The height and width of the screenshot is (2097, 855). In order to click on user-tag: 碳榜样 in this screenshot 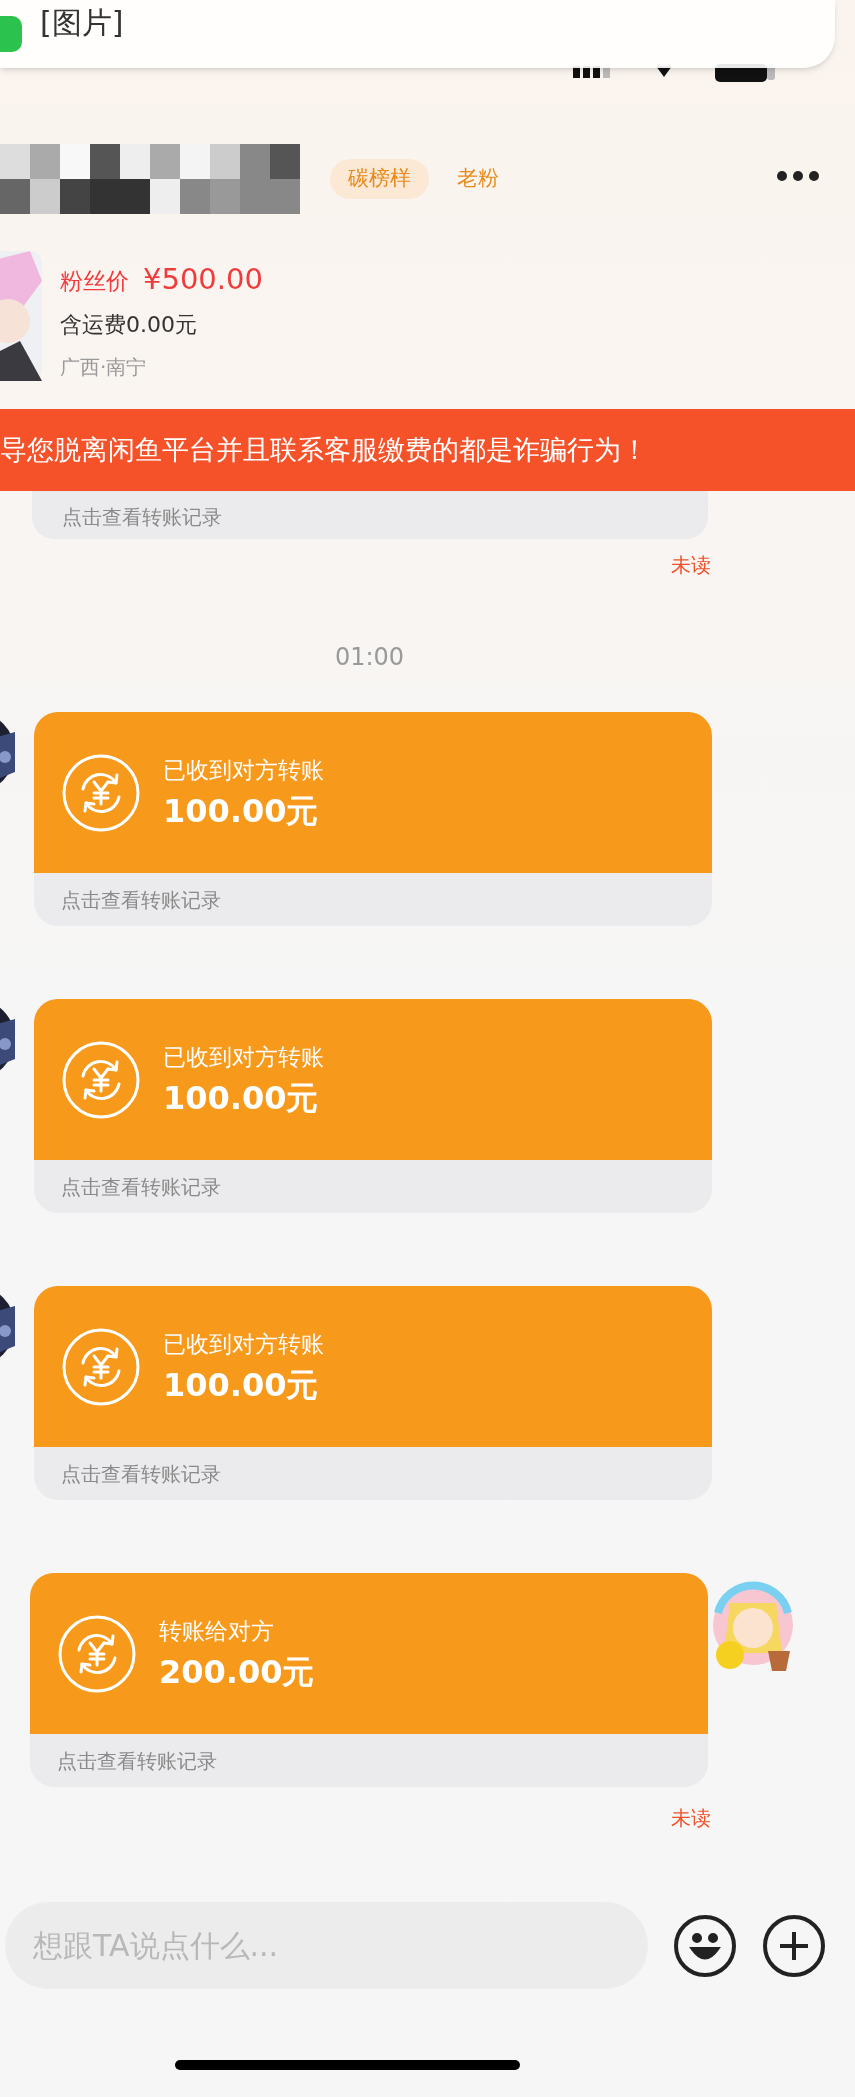, I will do `click(379, 179)`.